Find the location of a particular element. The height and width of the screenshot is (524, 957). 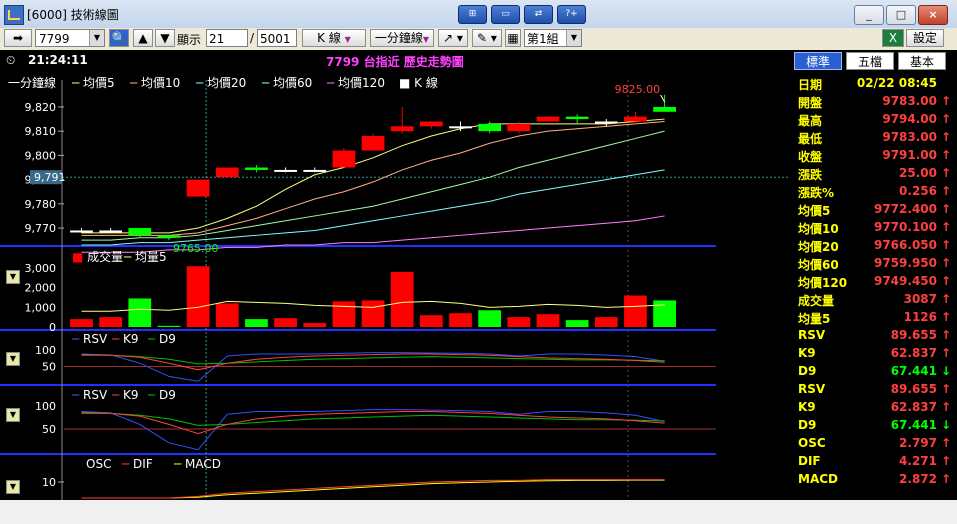

tab-basic: 基本 is located at coordinates (922, 61).